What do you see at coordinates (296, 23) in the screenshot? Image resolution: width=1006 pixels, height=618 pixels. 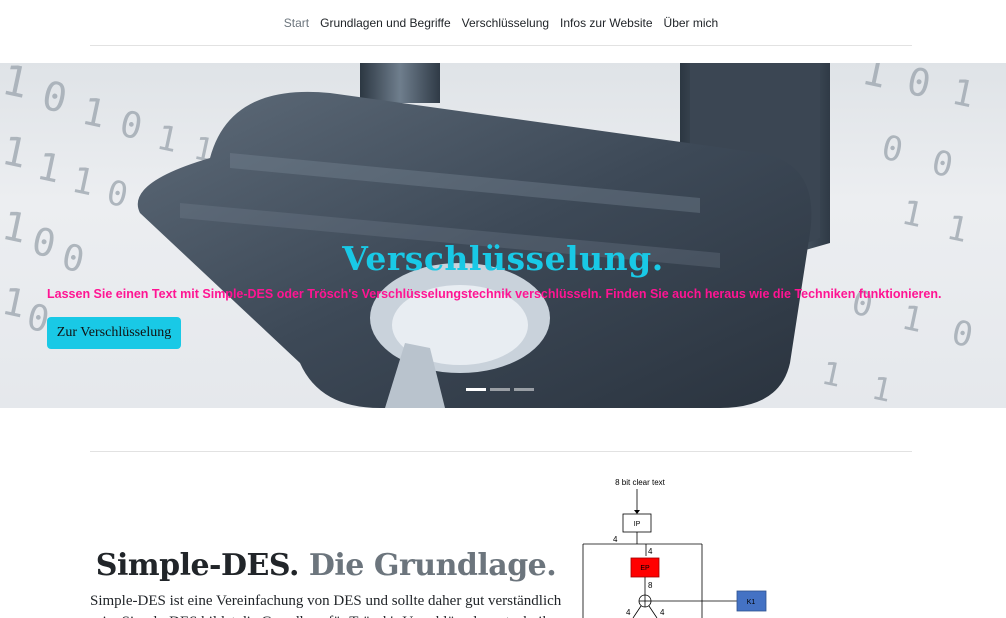 I see `nav-item-0: Start` at bounding box center [296, 23].